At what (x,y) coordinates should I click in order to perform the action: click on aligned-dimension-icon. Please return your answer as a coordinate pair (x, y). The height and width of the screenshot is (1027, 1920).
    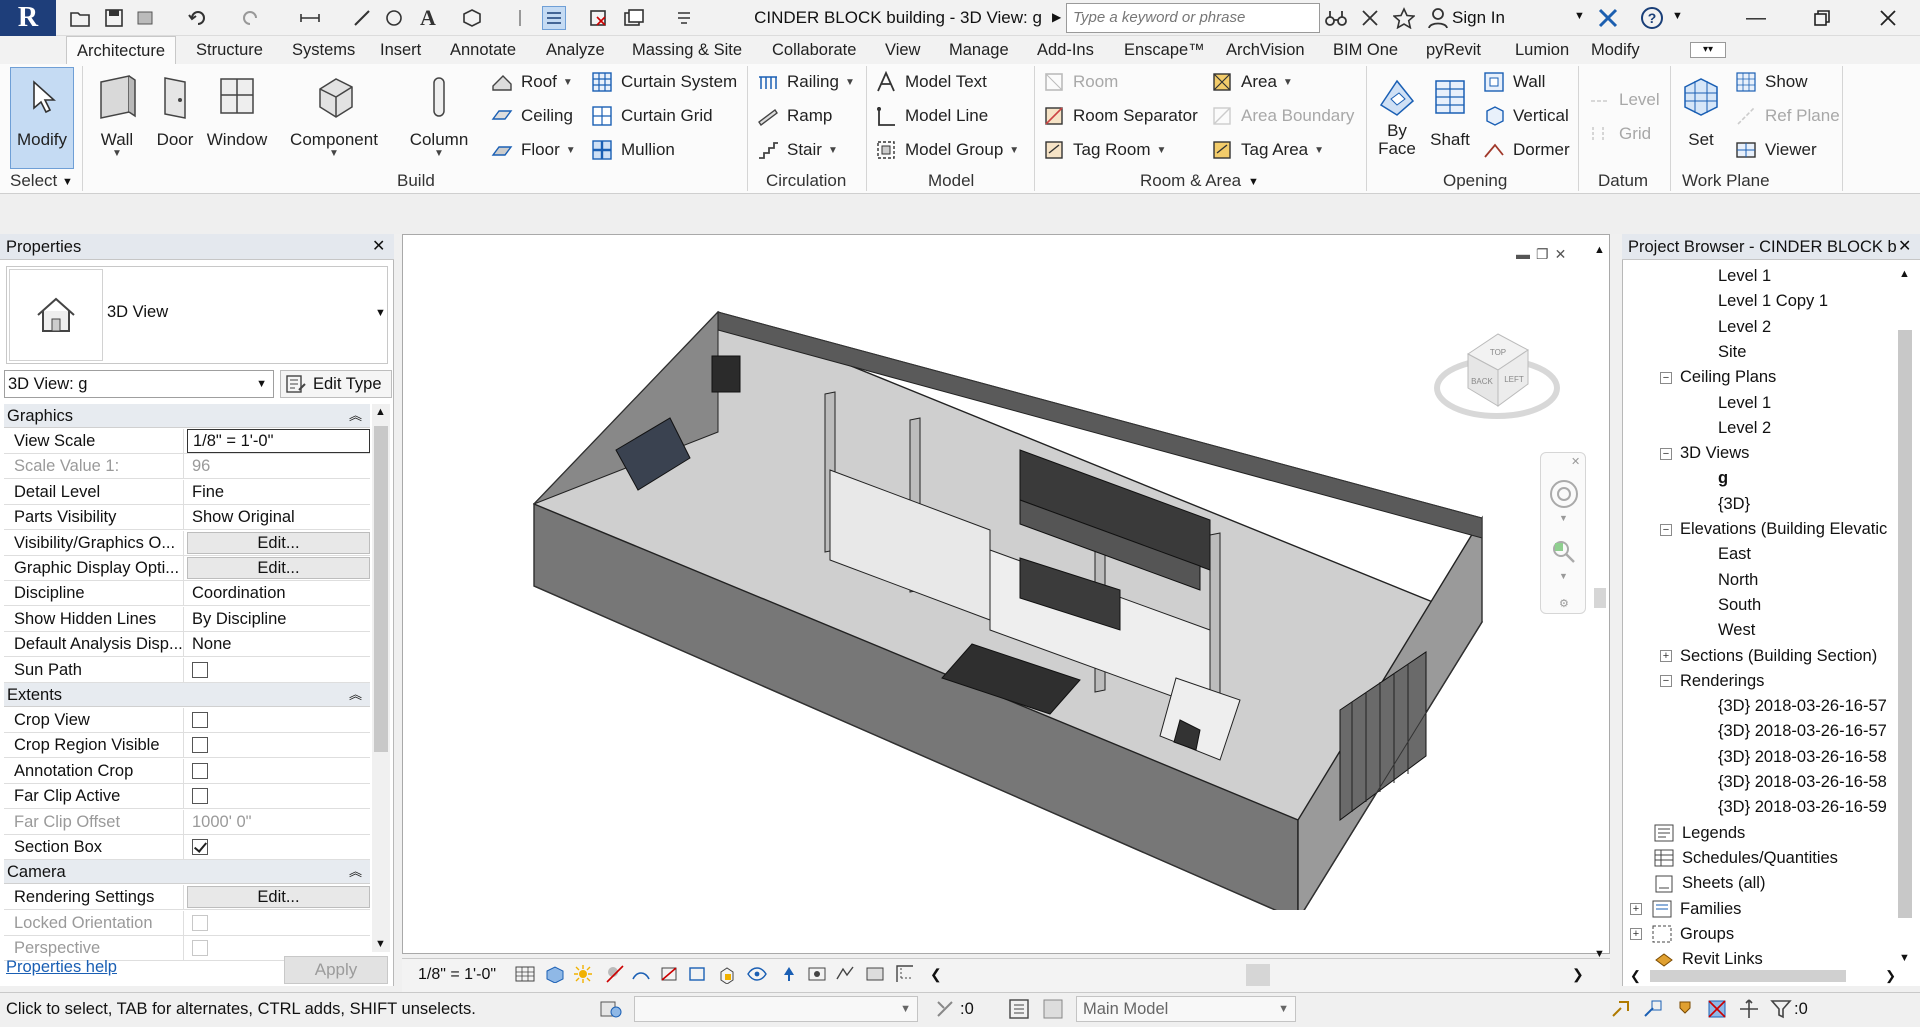
    Looking at the image, I should click on (362, 18).